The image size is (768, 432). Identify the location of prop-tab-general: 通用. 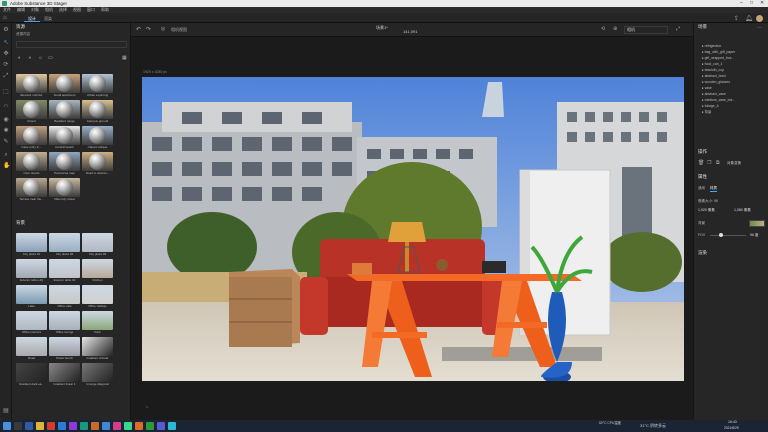
(701, 188).